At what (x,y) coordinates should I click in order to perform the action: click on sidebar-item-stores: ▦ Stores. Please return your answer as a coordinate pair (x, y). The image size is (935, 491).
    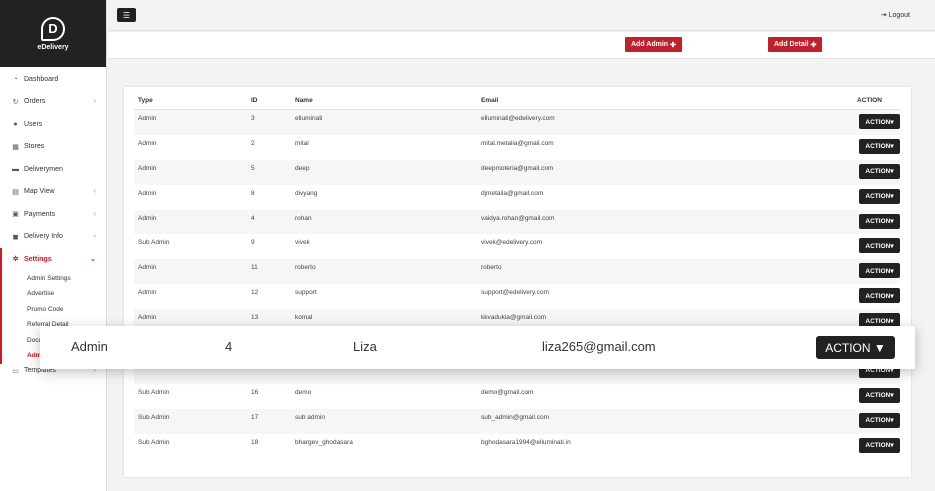
    Looking at the image, I should click on (53, 147).